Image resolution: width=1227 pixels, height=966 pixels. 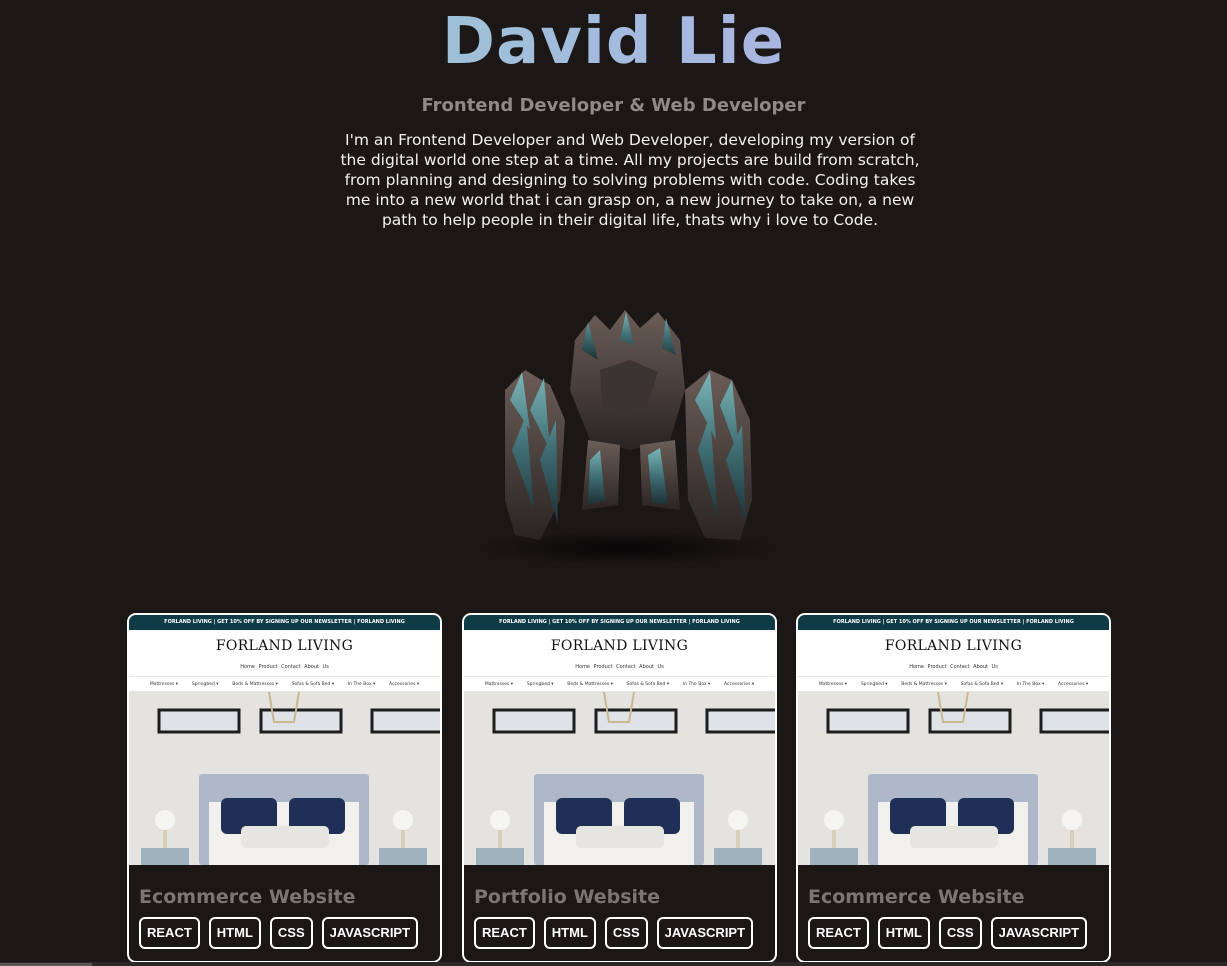 What do you see at coordinates (613, 42) in the screenshot?
I see `hero-name: David Lie` at bounding box center [613, 42].